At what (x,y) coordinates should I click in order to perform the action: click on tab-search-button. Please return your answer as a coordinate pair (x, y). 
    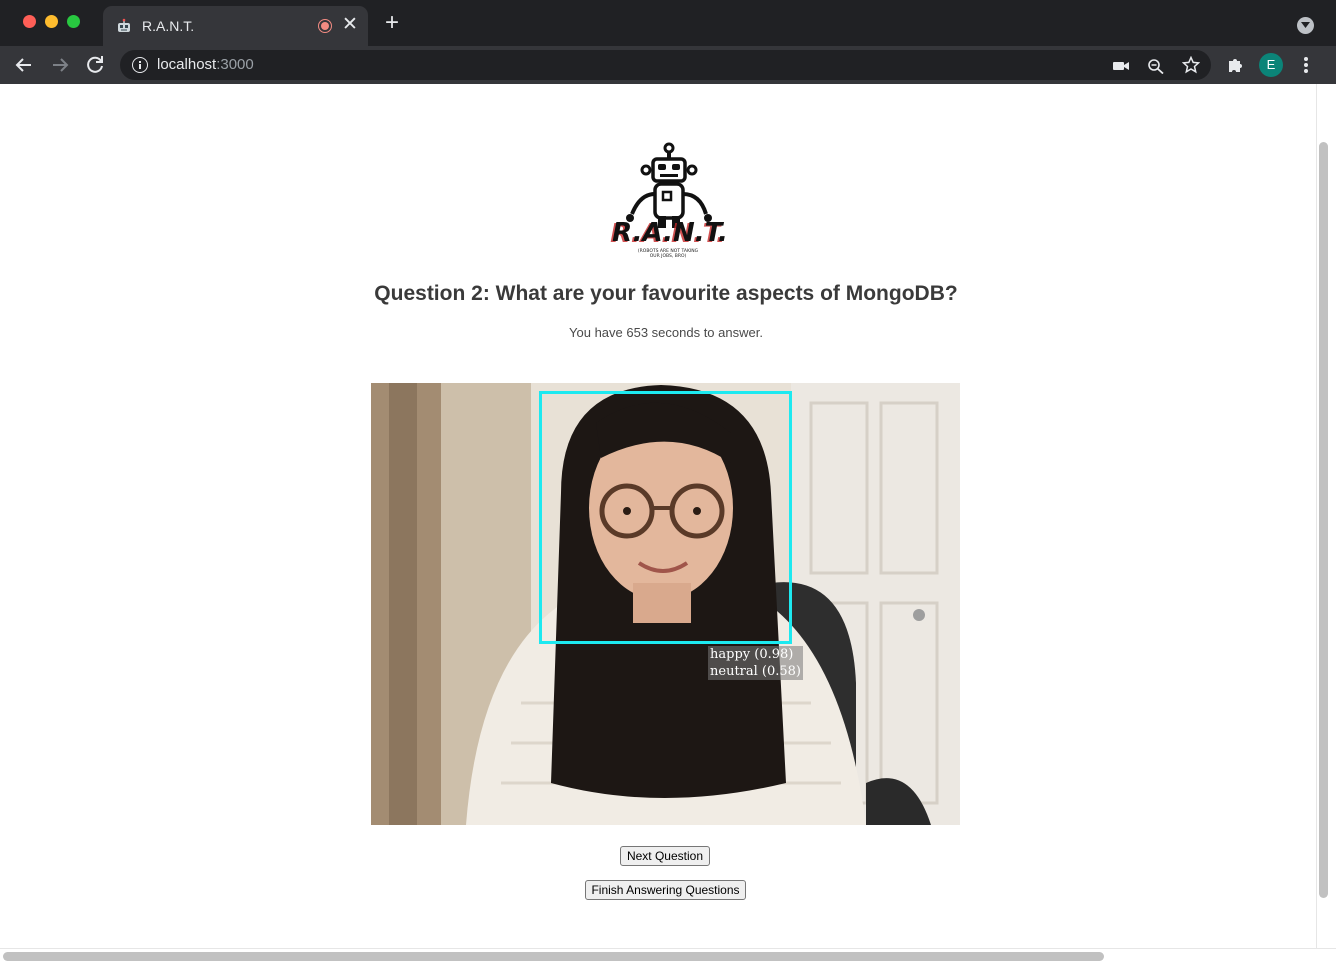
    Looking at the image, I should click on (1305, 25).